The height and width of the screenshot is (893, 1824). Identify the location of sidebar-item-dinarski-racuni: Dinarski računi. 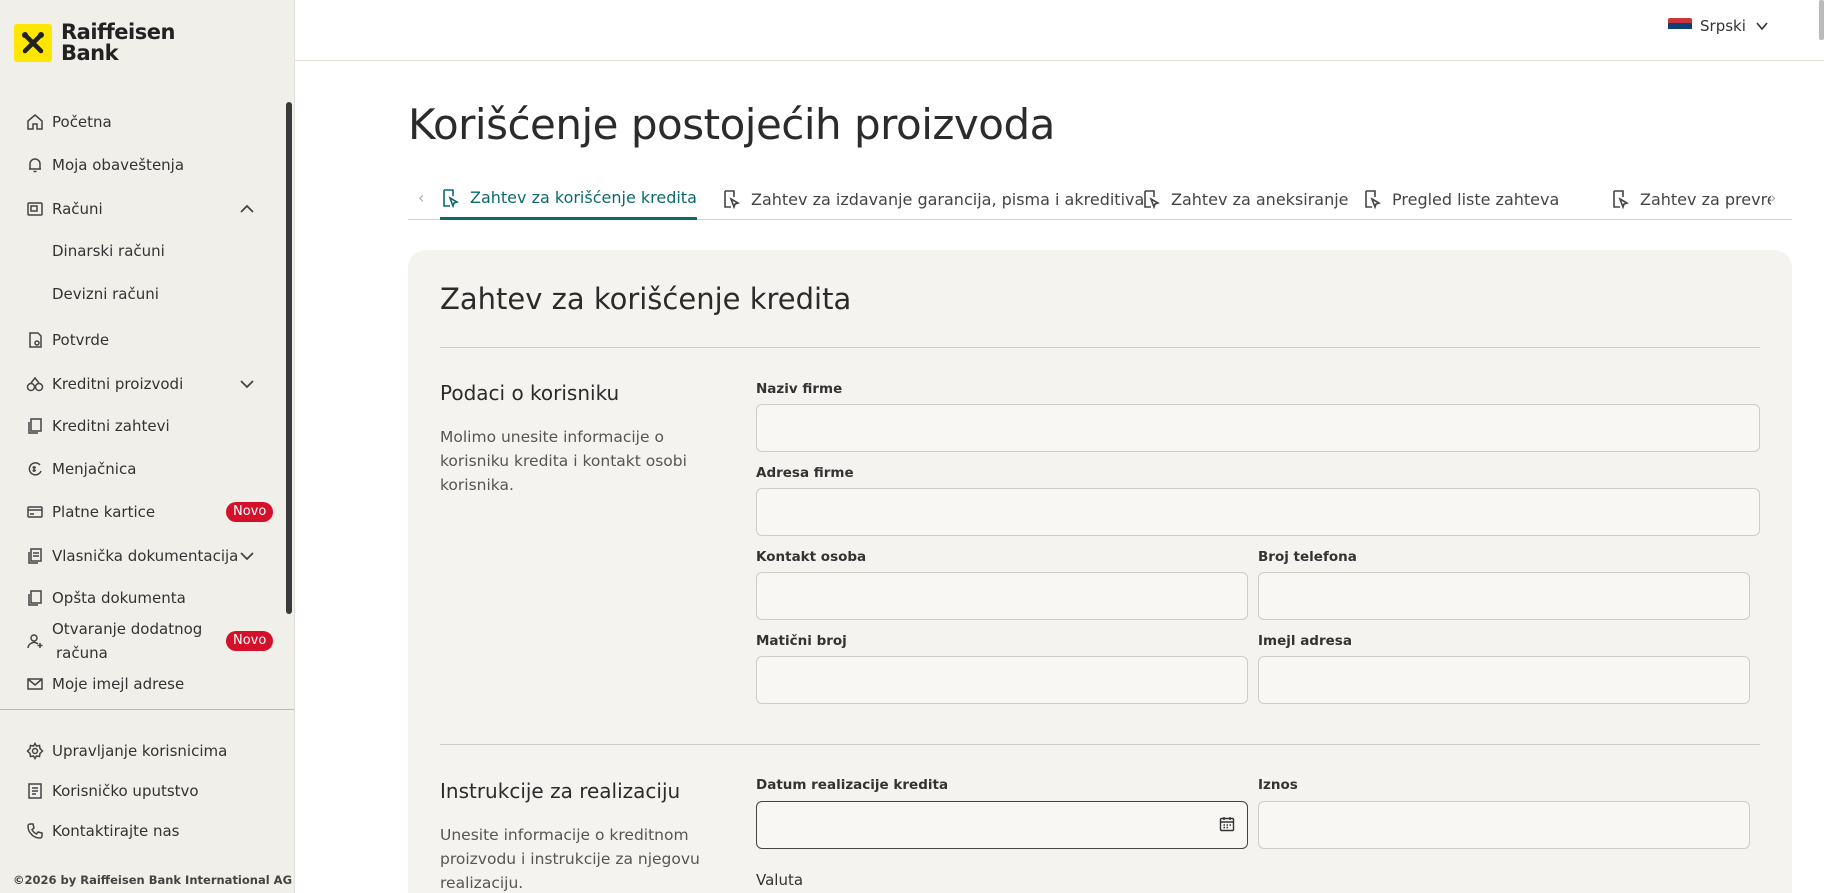
(143, 251).